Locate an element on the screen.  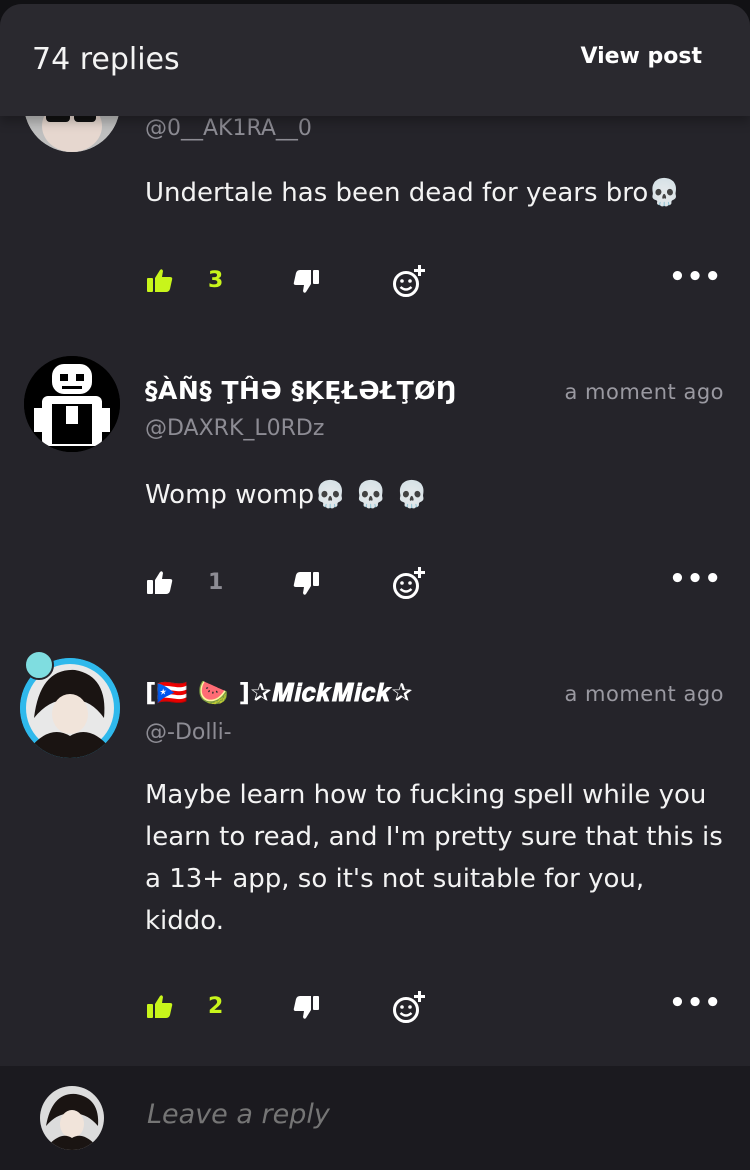
current-user-avatar is located at coordinates (72, 1118).